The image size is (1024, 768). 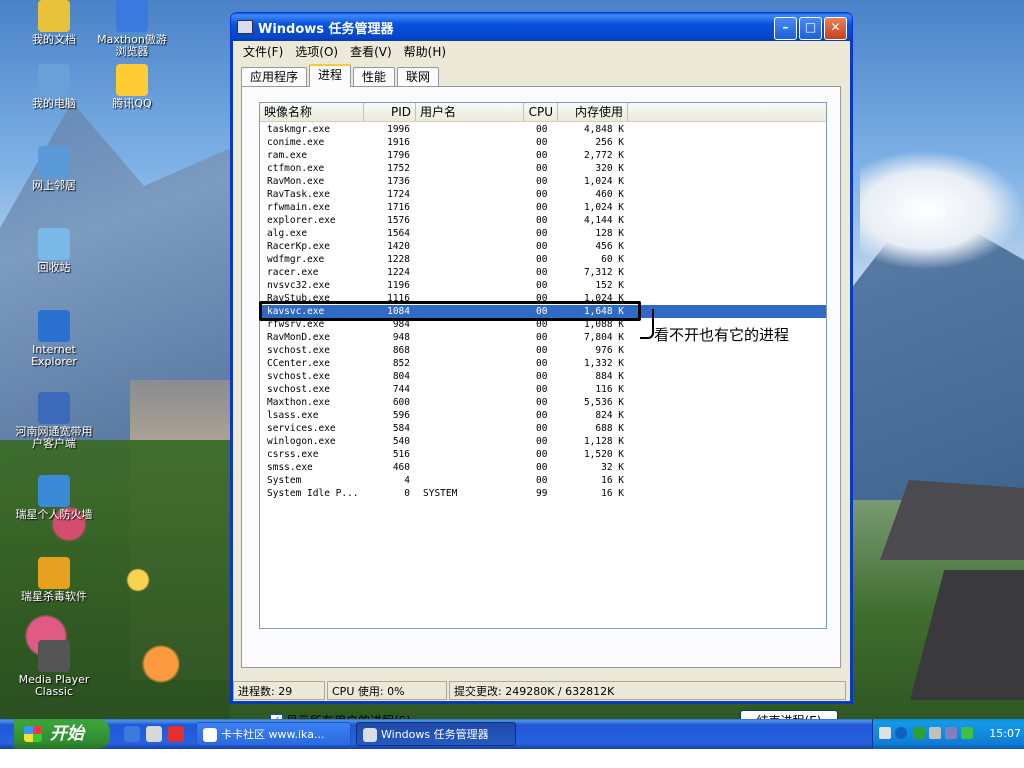 What do you see at coordinates (543, 467) in the screenshot?
I see `process-row: smss.exe 460 00 32 K` at bounding box center [543, 467].